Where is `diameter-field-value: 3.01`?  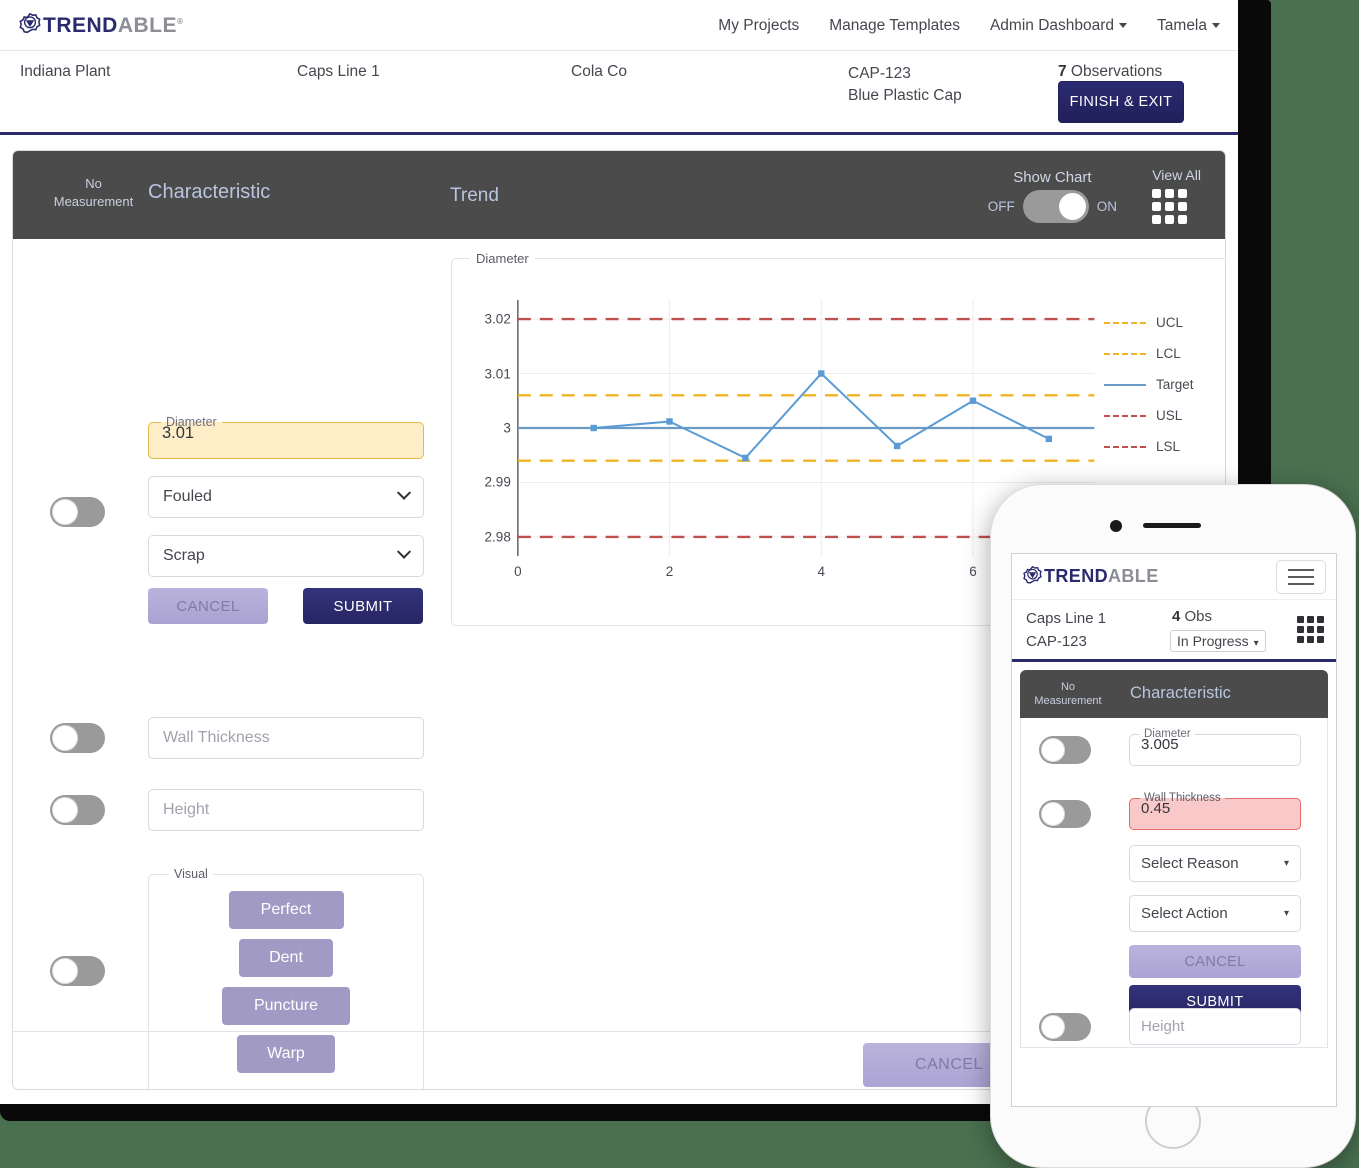
diameter-field-value: 3.01 is located at coordinates (178, 433).